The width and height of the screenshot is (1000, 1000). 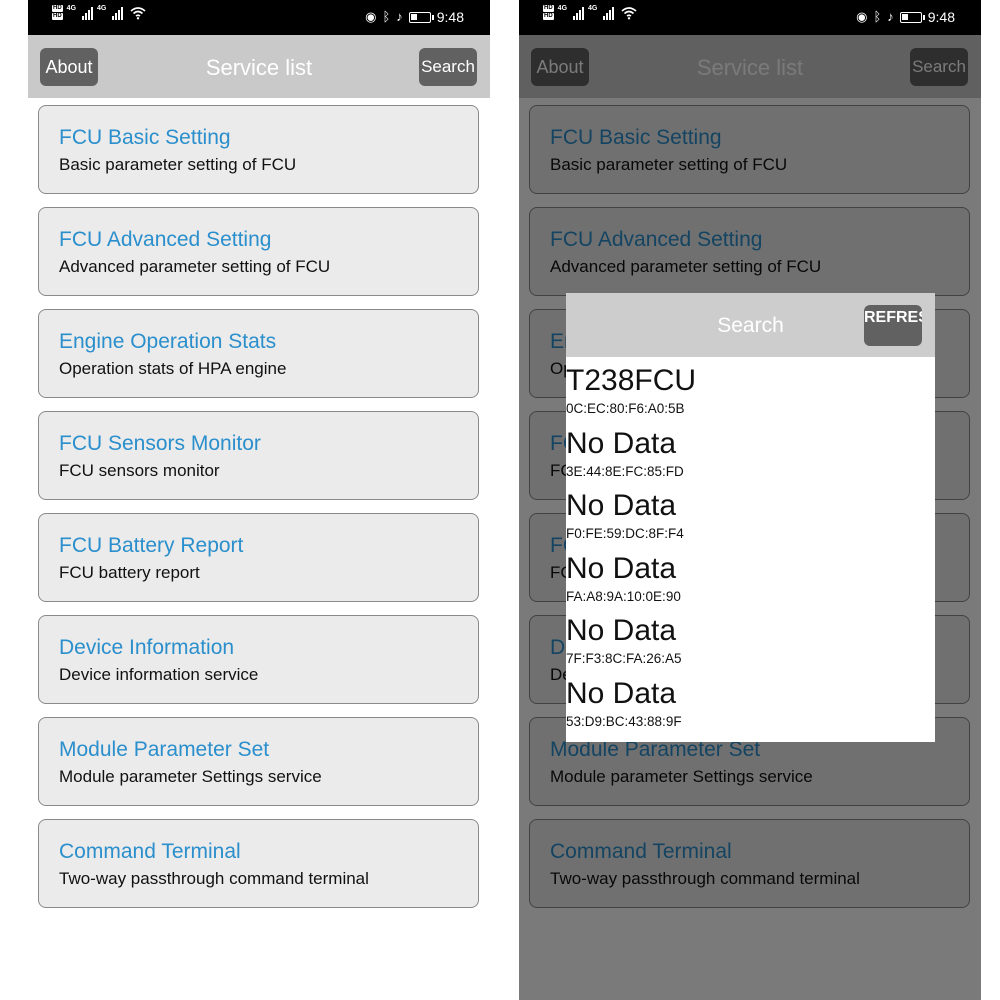 I want to click on service-item-fcu-sensors-monitor: FCU Sensors Monitor FCU sensors monitor, so click(x=258, y=455).